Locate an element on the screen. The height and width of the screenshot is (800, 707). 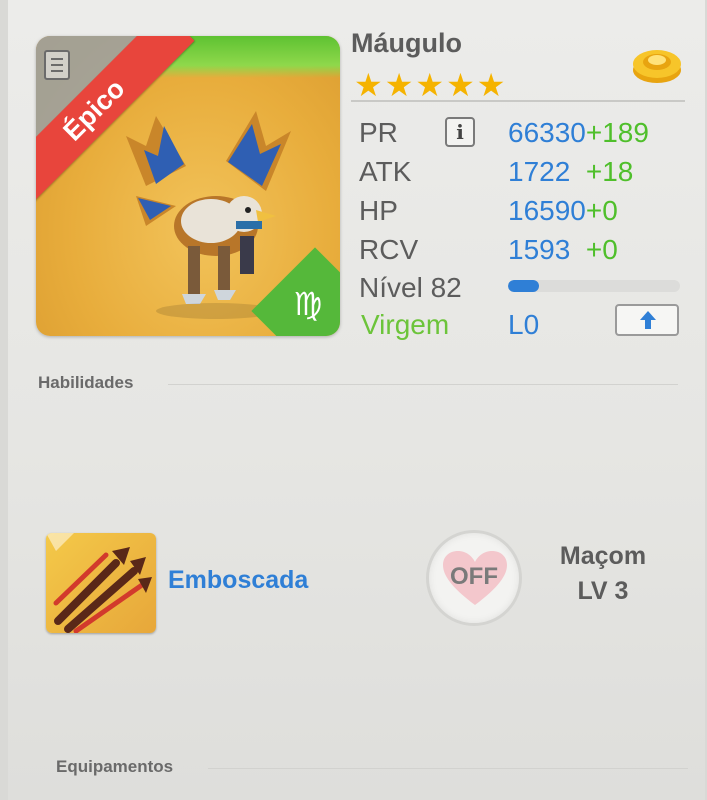
level-progress-fill is located at coordinates (523, 286).